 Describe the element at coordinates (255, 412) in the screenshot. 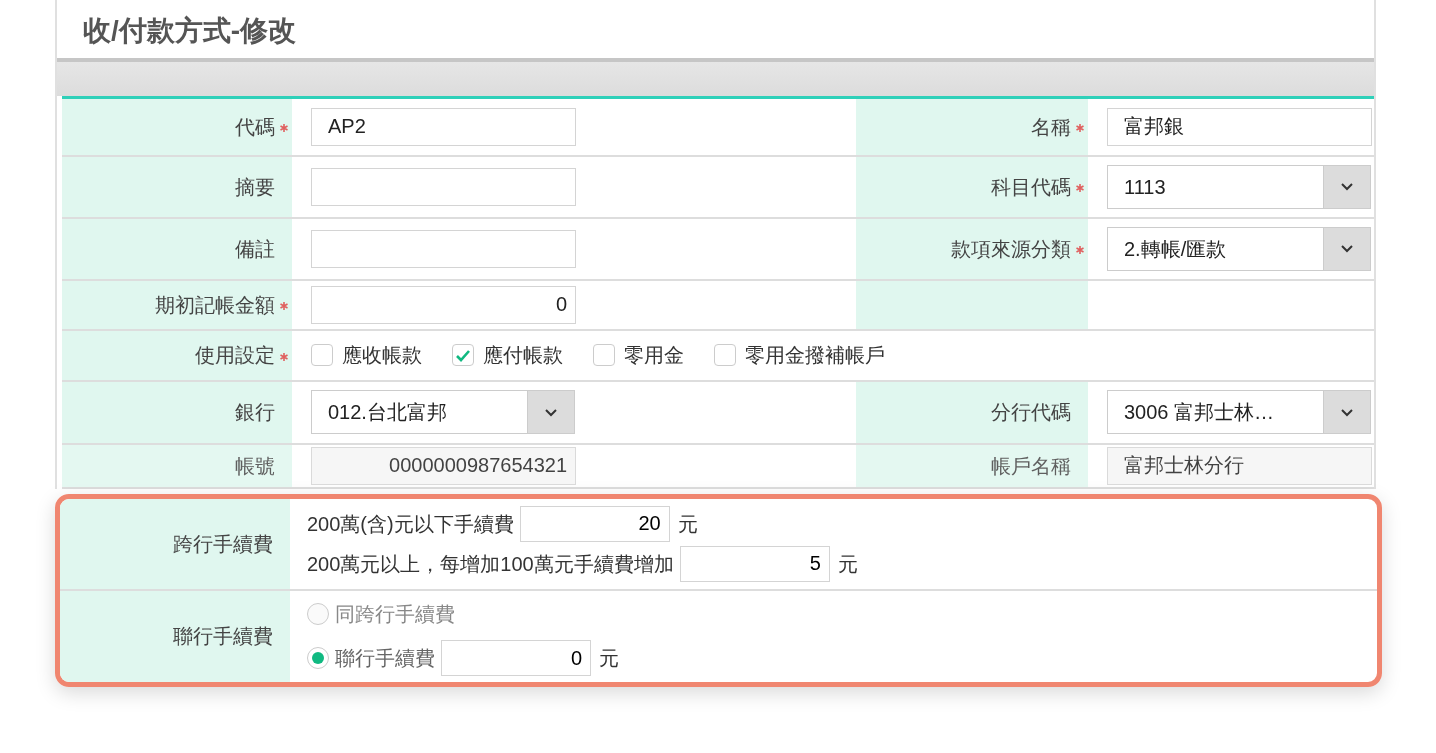

I see `field-label: 銀行` at that location.